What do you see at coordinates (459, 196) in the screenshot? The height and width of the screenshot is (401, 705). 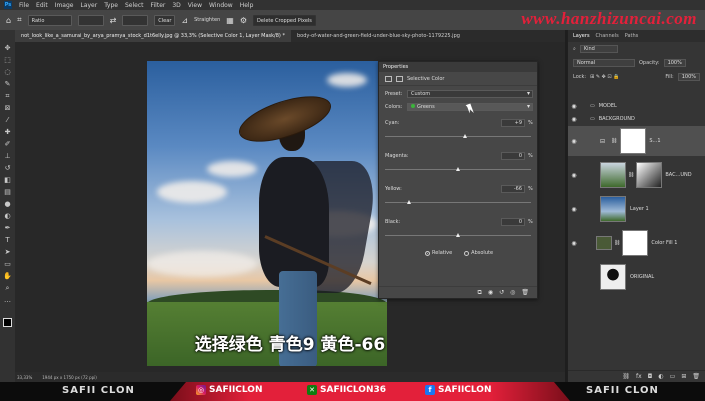 I see `slider-yellow: Yellow: -66%` at bounding box center [459, 196].